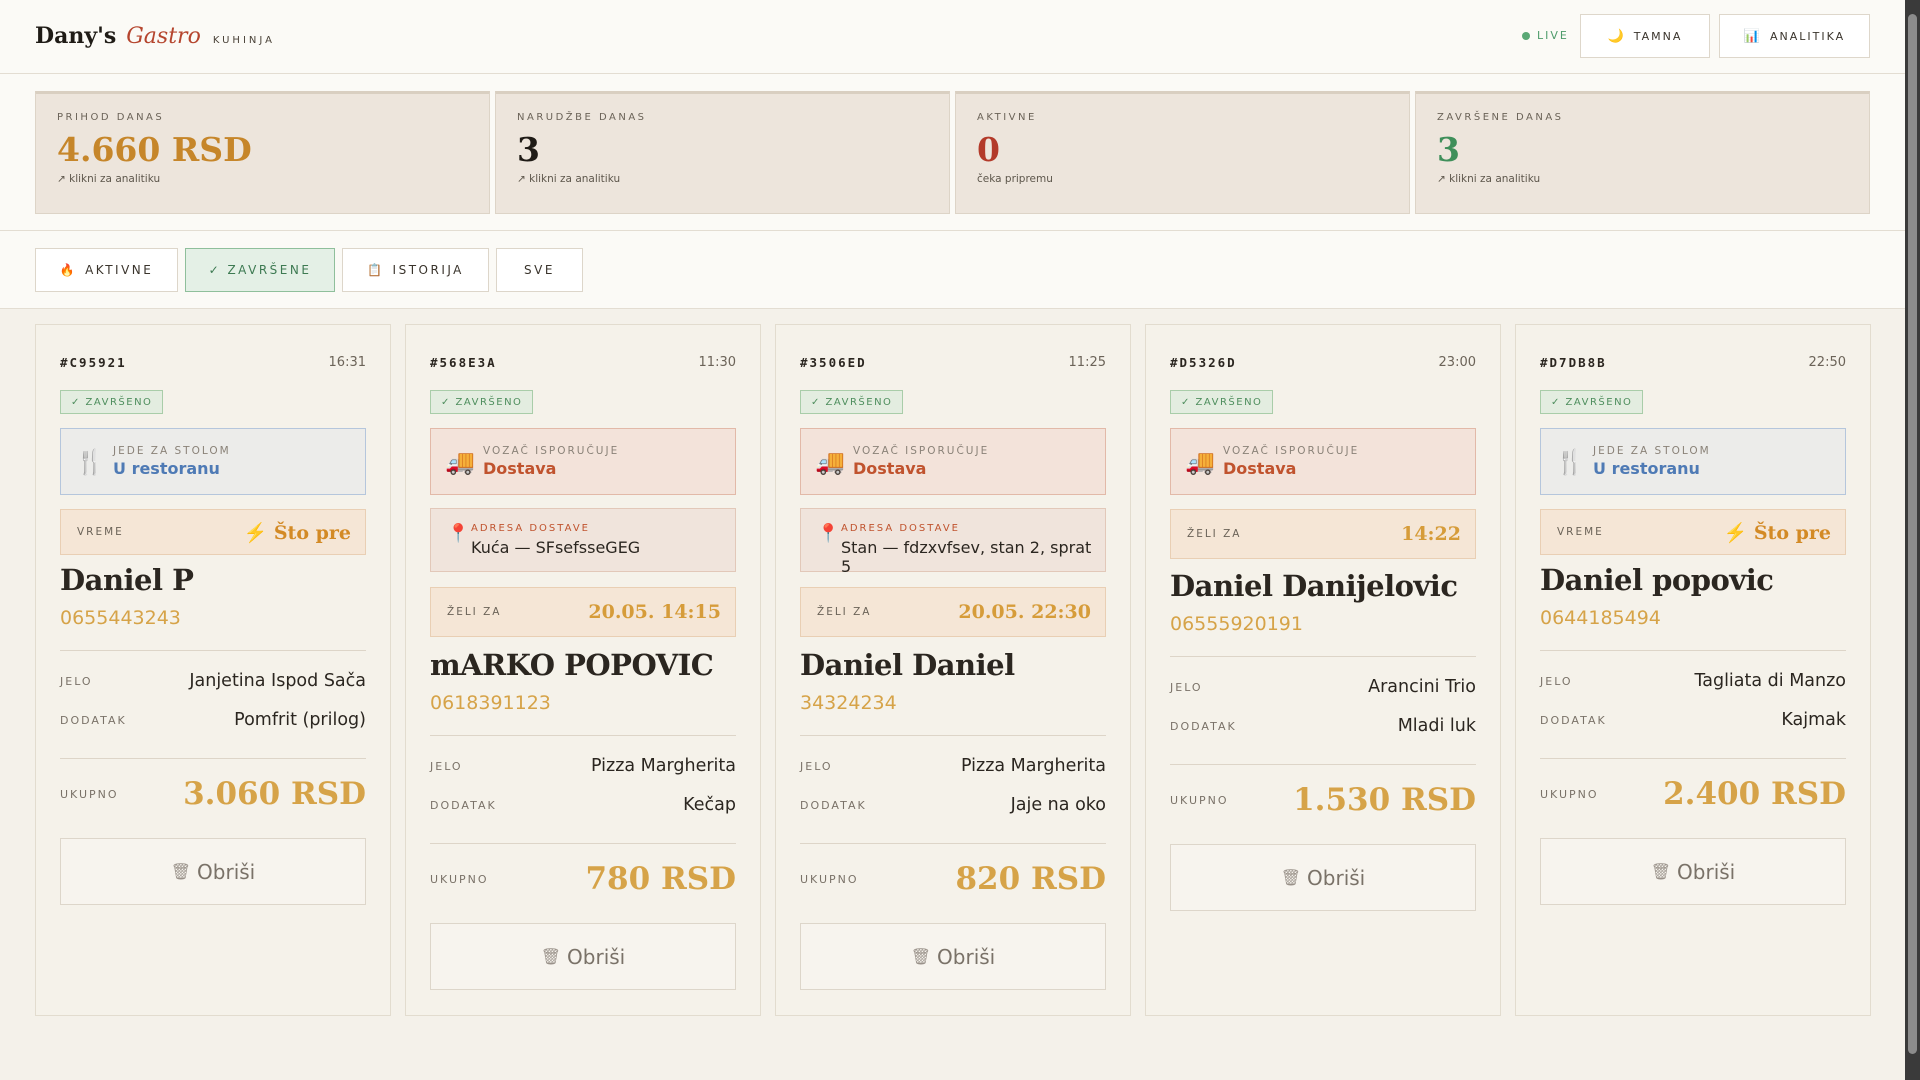  Describe the element at coordinates (120, 618) in the screenshot. I see `customer-phone: 0655443243` at that location.